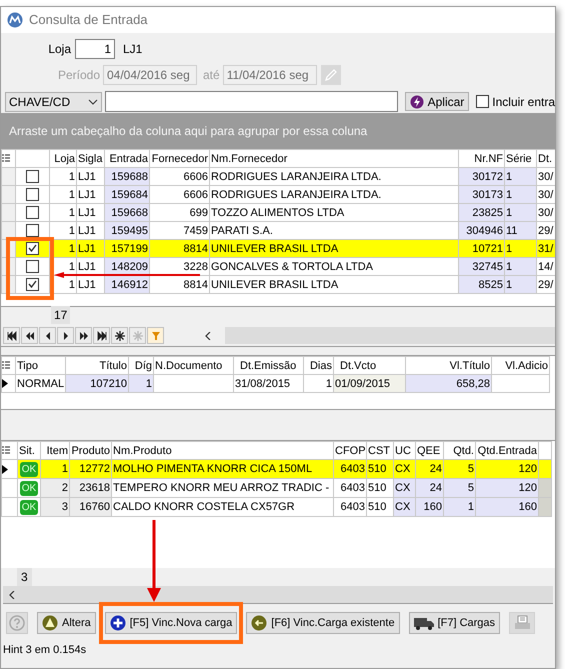 The image size is (565, 669). What do you see at coordinates (53, 102) in the screenshot?
I see `search-key-dropdown: CHAVE/CD` at bounding box center [53, 102].